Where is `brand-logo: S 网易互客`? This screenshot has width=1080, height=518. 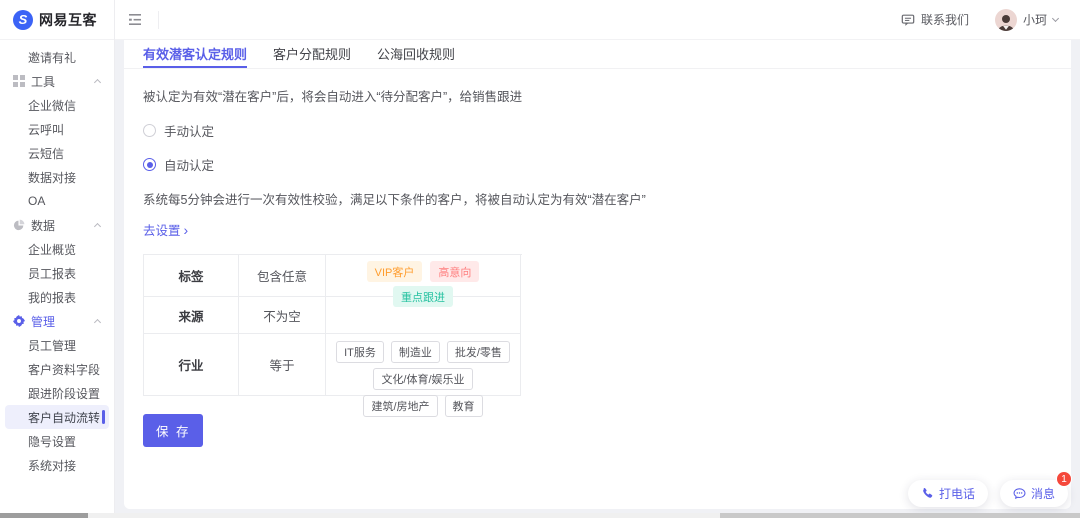 brand-logo: S 网易互客 is located at coordinates (57, 20).